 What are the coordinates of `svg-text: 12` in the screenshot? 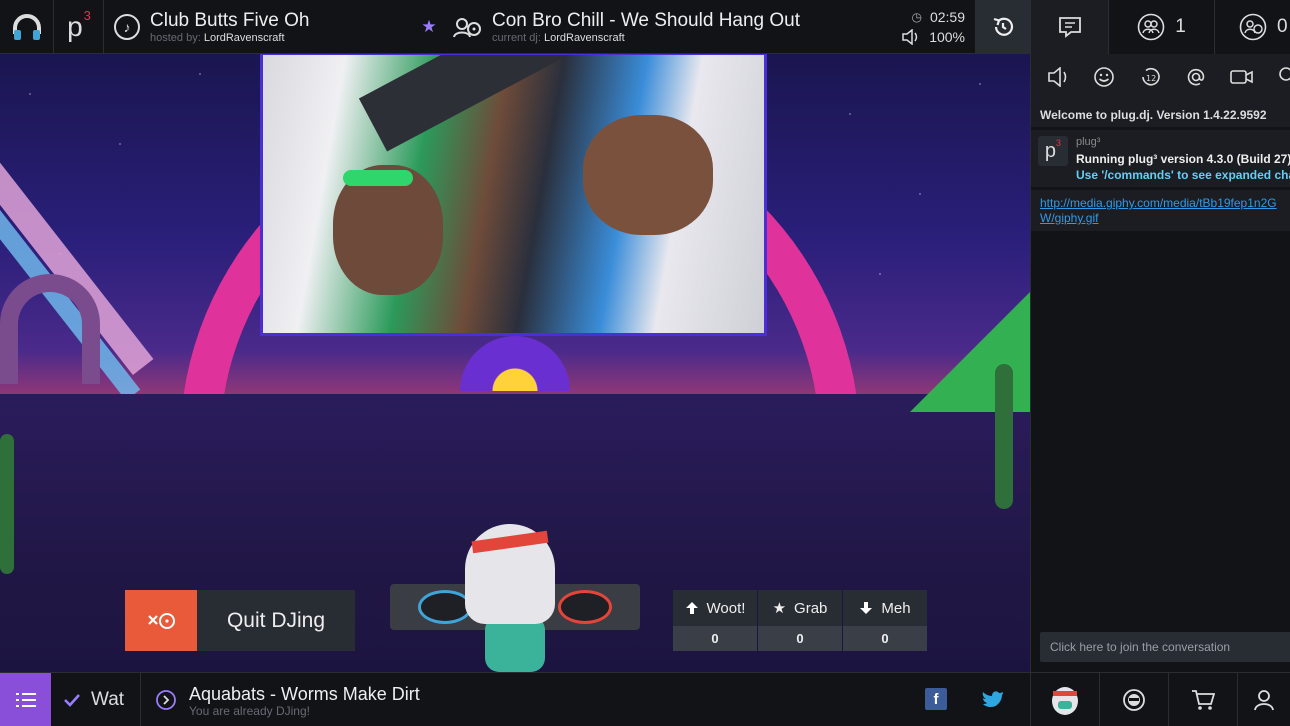 It's located at (1151, 78).